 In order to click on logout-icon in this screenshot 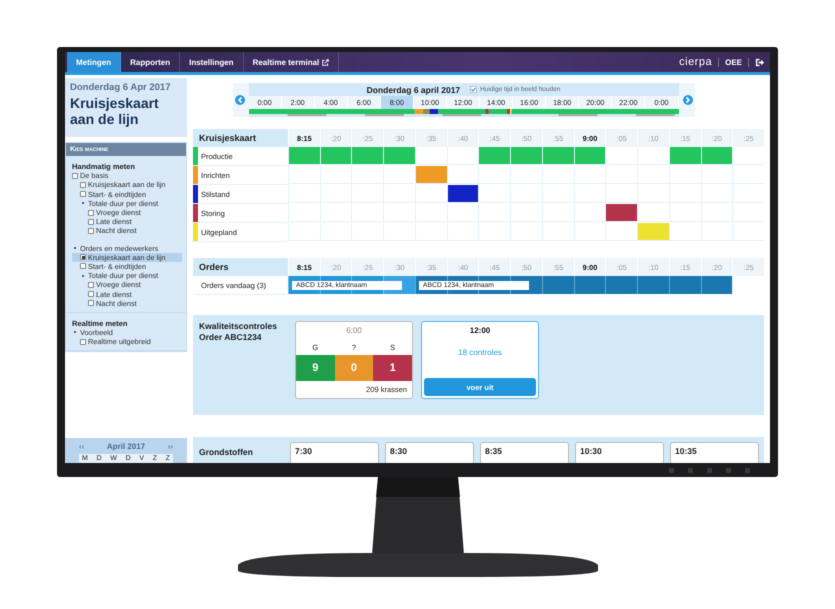, I will do `click(759, 62)`.